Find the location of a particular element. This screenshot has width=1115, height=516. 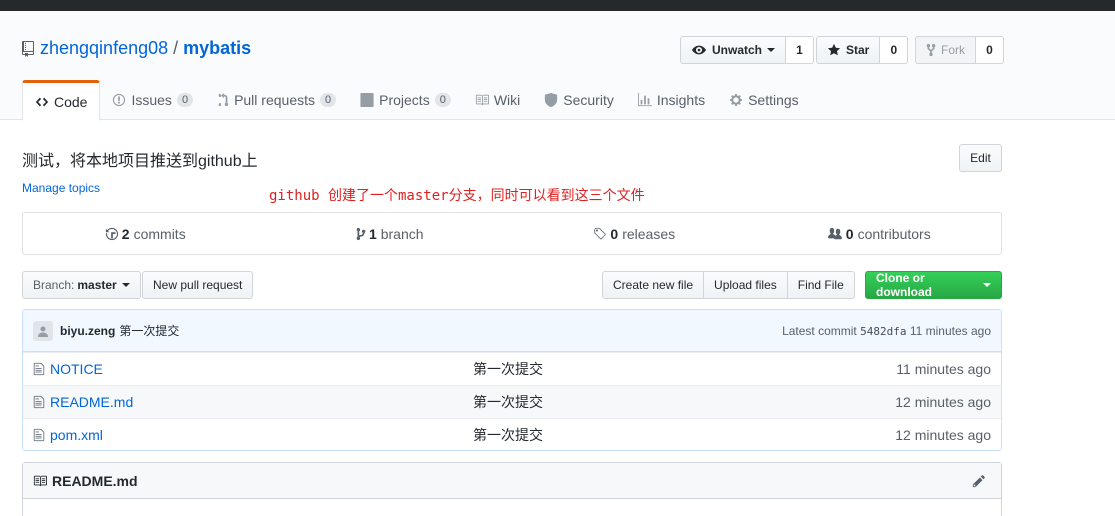

clone-label: Clone or download is located at coordinates (904, 285).